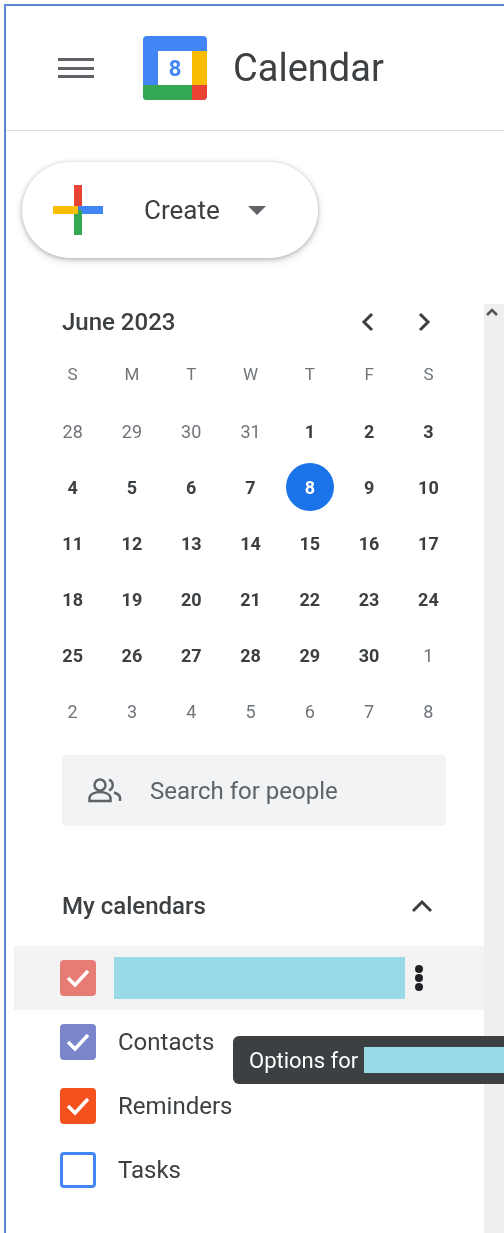 The width and height of the screenshot is (504, 1233). Describe the element at coordinates (170, 210) in the screenshot. I see `create-button: Create` at that location.